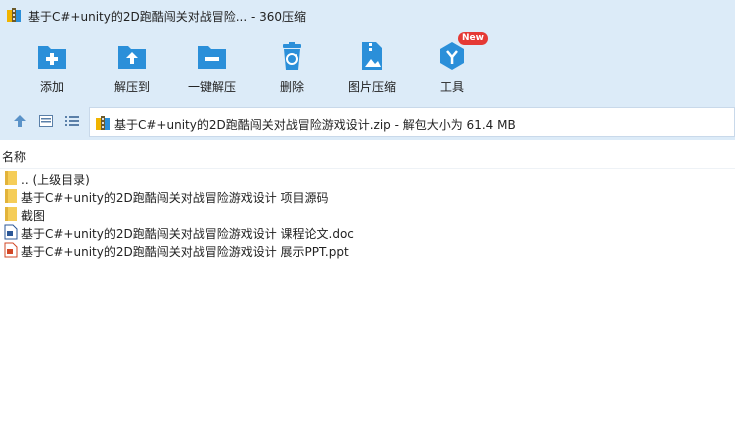 The height and width of the screenshot is (446, 735). Describe the element at coordinates (367, 178) in the screenshot. I see `list-item: .. (上级目录)` at that location.